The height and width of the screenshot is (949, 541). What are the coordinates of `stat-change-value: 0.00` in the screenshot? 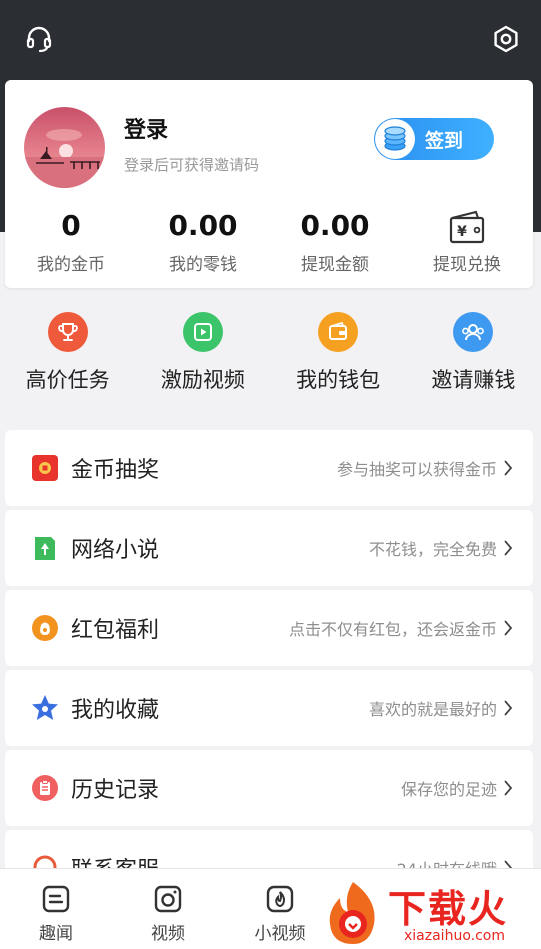 It's located at (203, 225).